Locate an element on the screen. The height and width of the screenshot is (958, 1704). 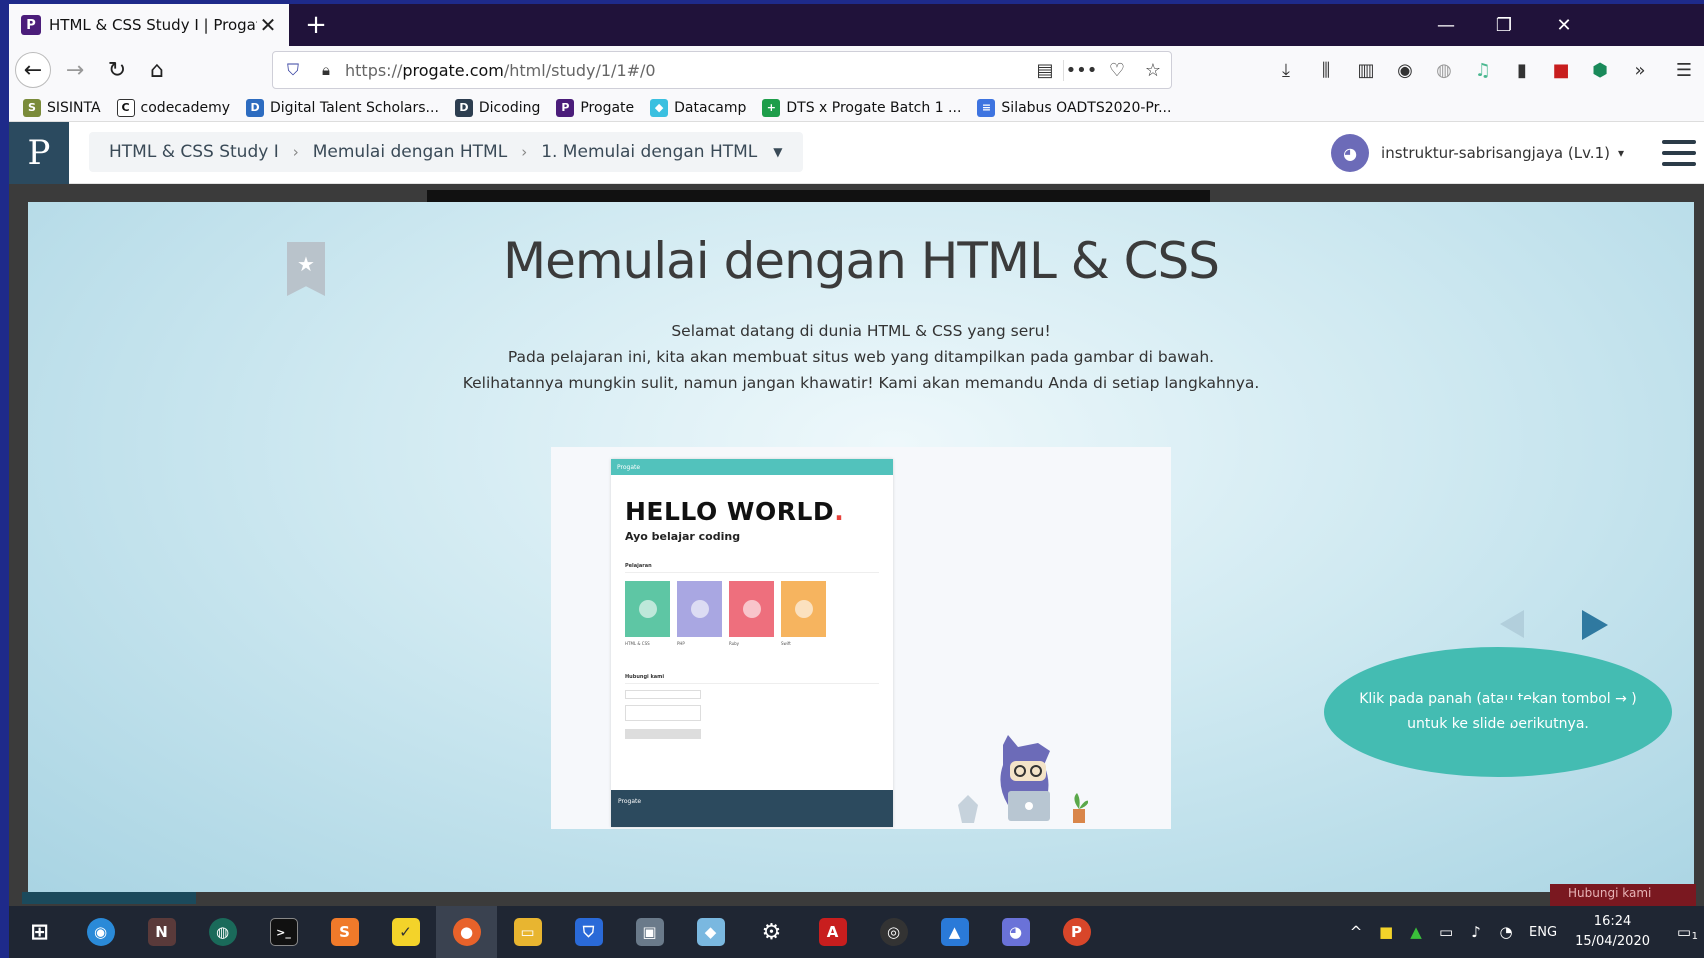
sheets-icon: + is located at coordinates (771, 107).